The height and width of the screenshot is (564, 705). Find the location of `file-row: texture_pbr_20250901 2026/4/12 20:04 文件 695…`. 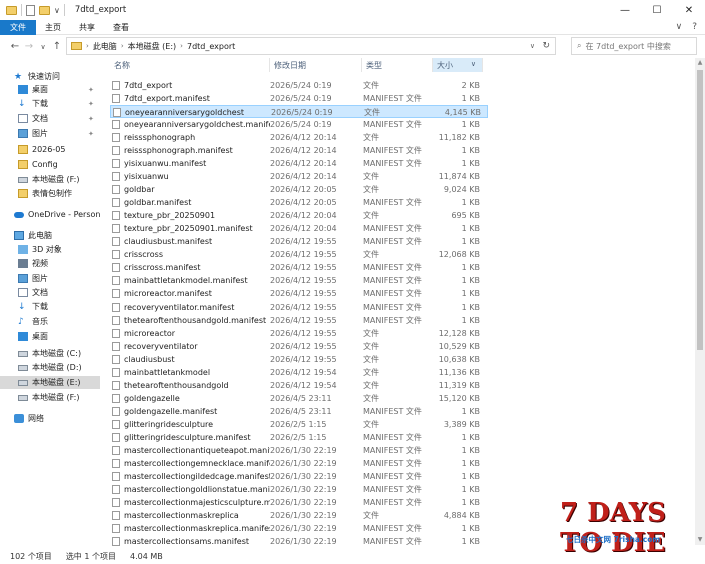

file-row: texture_pbr_20250901 2026/4/12 20:04 文件 695… is located at coordinates (299, 215).